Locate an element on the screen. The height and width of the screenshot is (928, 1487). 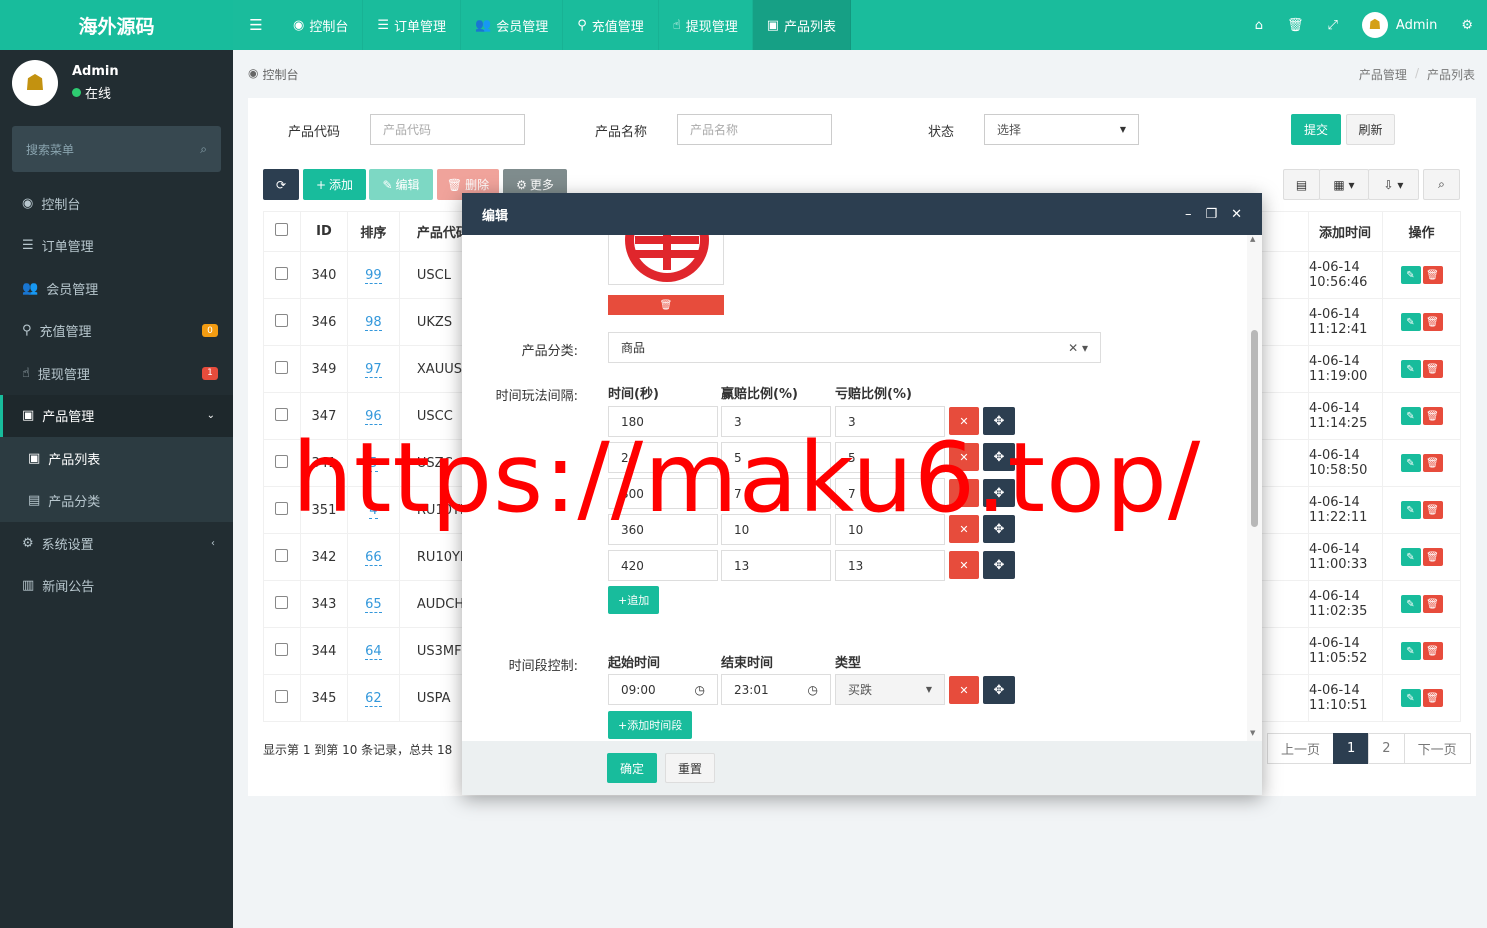
menu-search: 搜索菜单 ⌕ is located at coordinates (116, 149).